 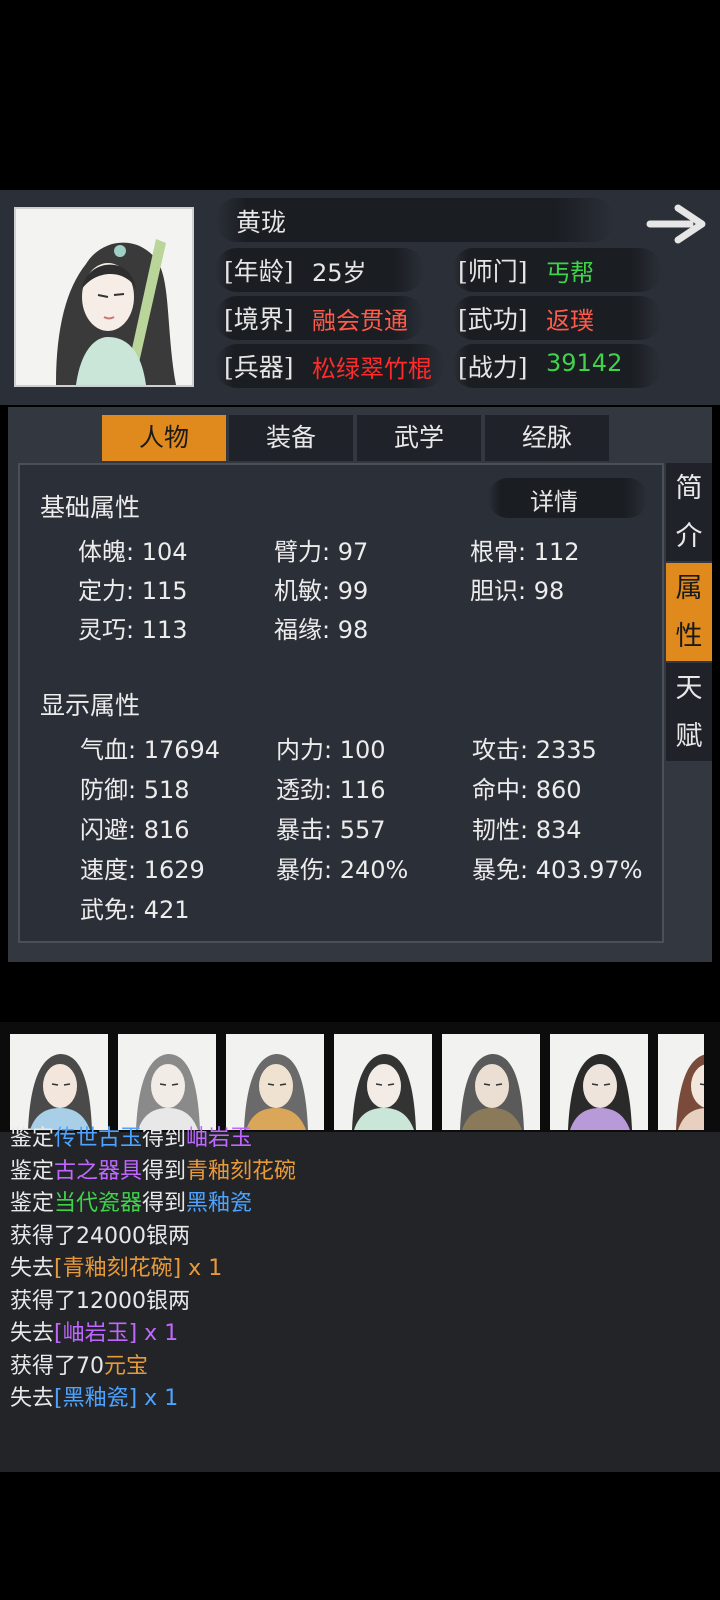 I want to click on stat-value: 机敏: 99, so click(x=321, y=591).